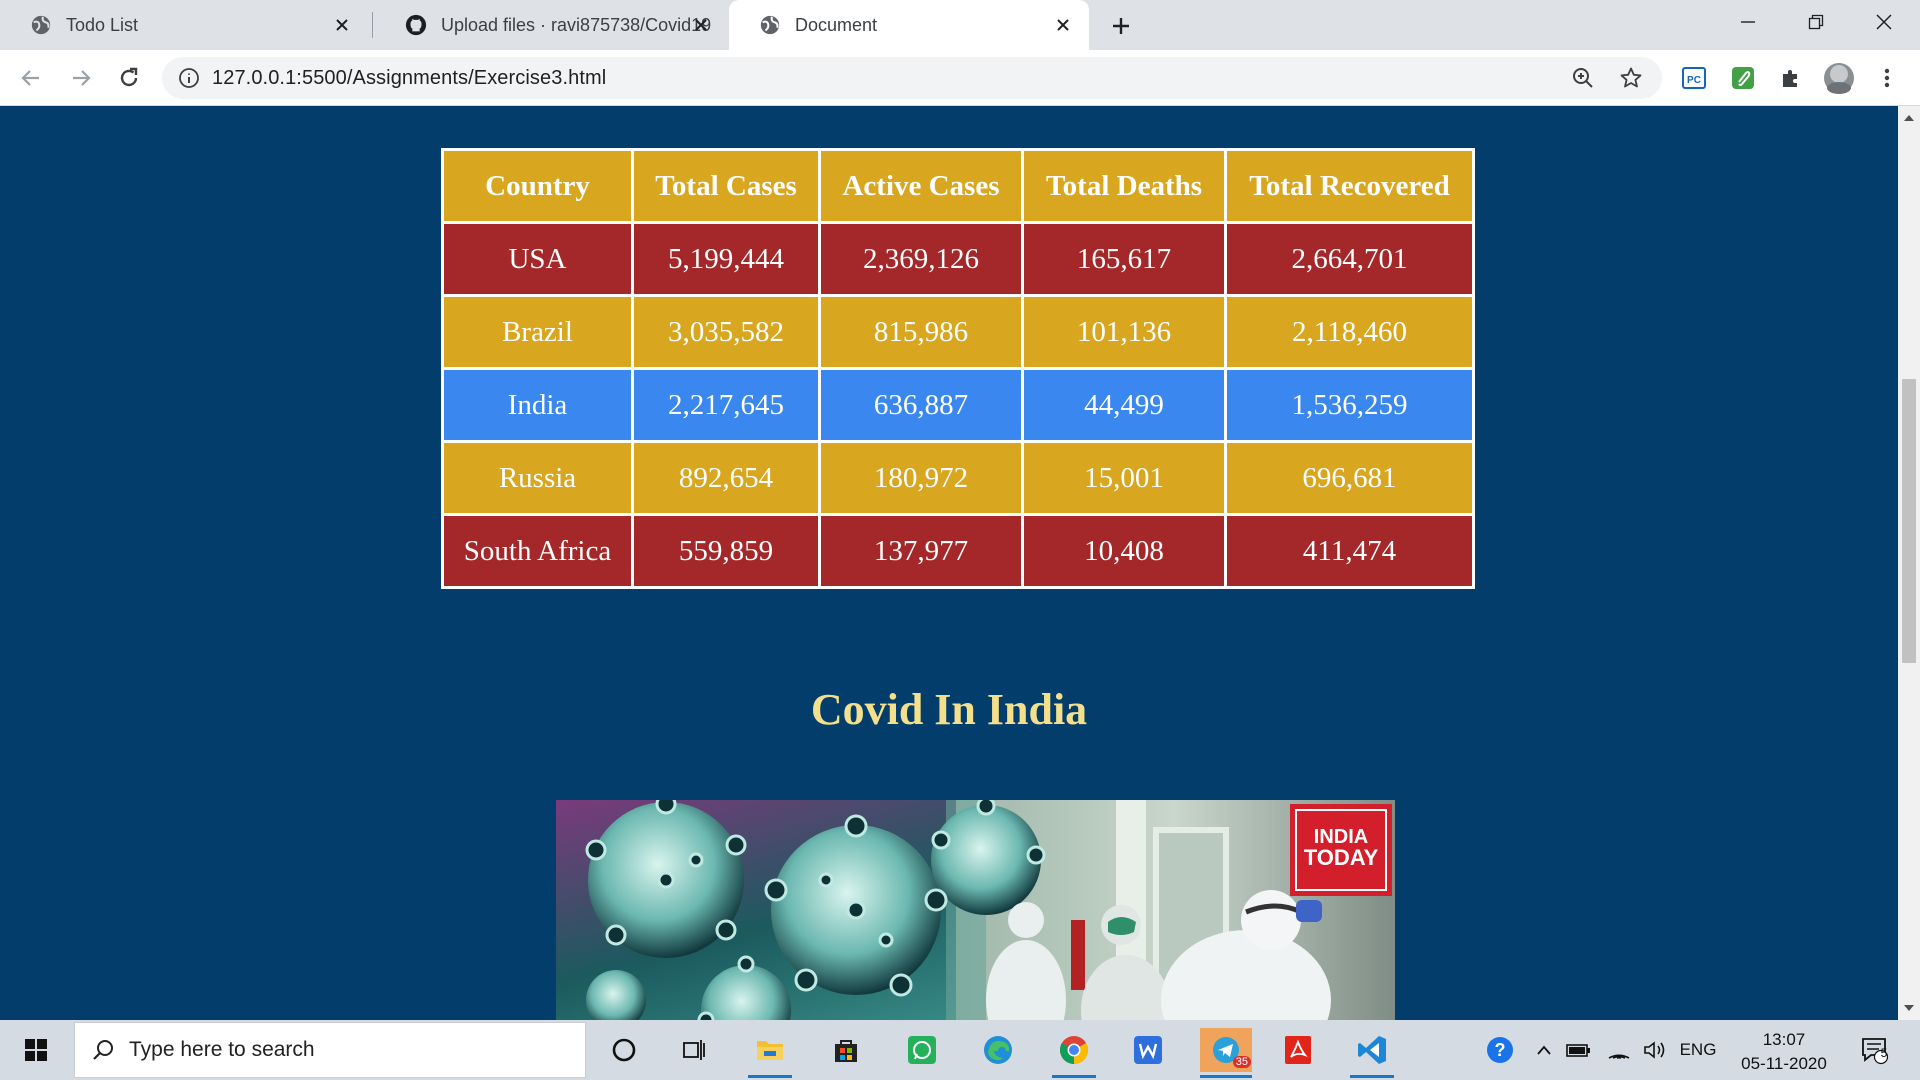  I want to click on tab-upload-files: Upload files · ravi875738/Covid19, so click(551, 25).